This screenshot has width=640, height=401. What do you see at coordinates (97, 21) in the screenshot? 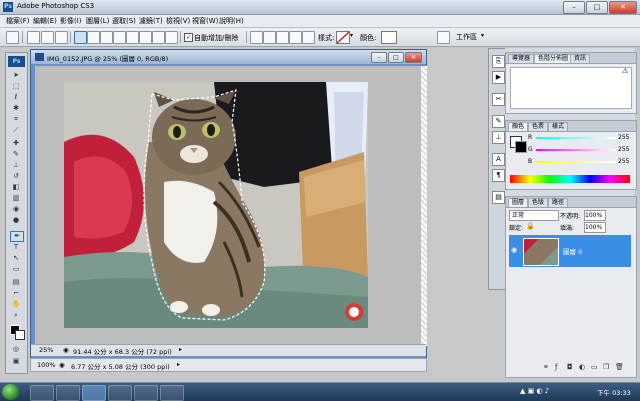
I see `menu-layer: 圖層(L)` at bounding box center [97, 21].